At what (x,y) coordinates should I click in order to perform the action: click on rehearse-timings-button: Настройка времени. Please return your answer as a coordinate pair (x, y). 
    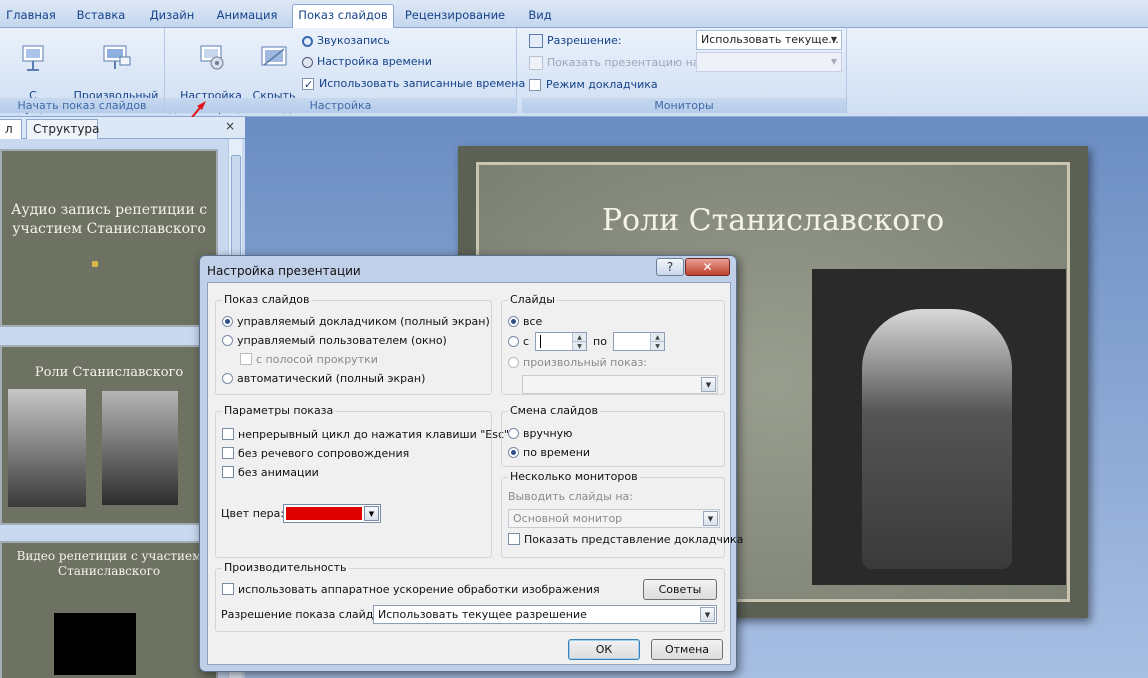
    Looking at the image, I should click on (367, 62).